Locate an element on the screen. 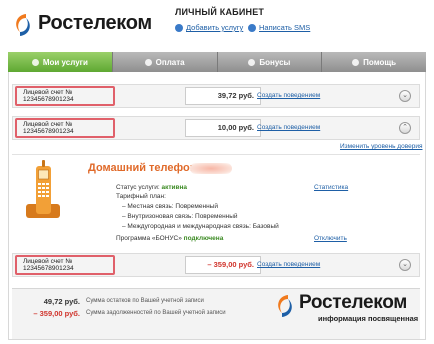 The width and height of the screenshot is (434, 344). tab-label: Помощь is located at coordinates (380, 62).